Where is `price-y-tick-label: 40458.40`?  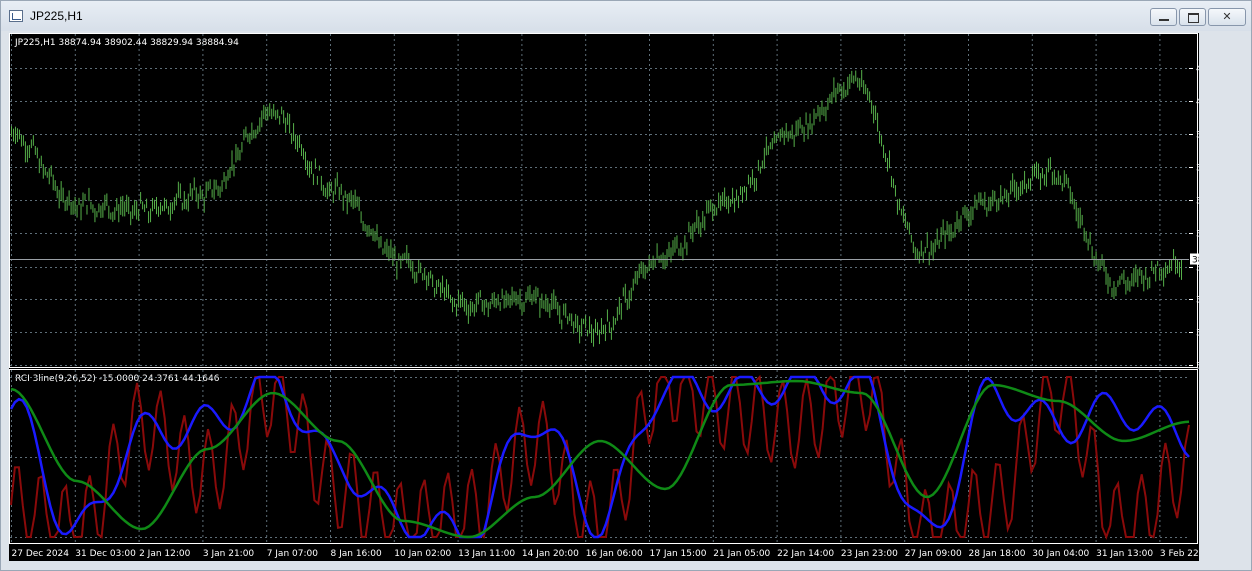 price-y-tick-label: 40458.40 is located at coordinates (1197, 70).